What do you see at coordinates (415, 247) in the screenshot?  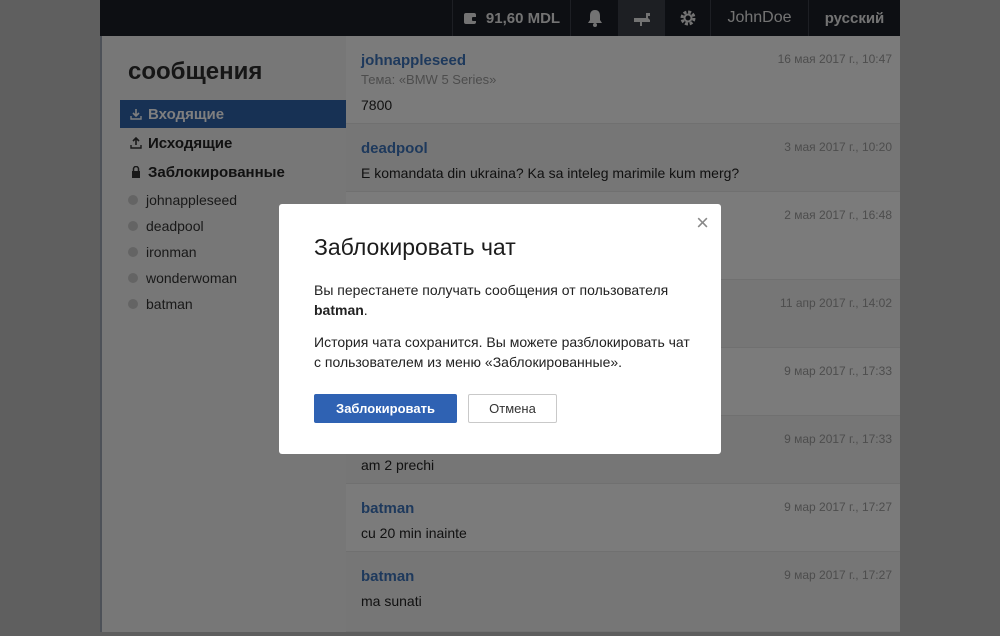 I see `dialog-title: Заблокировать чат` at bounding box center [415, 247].